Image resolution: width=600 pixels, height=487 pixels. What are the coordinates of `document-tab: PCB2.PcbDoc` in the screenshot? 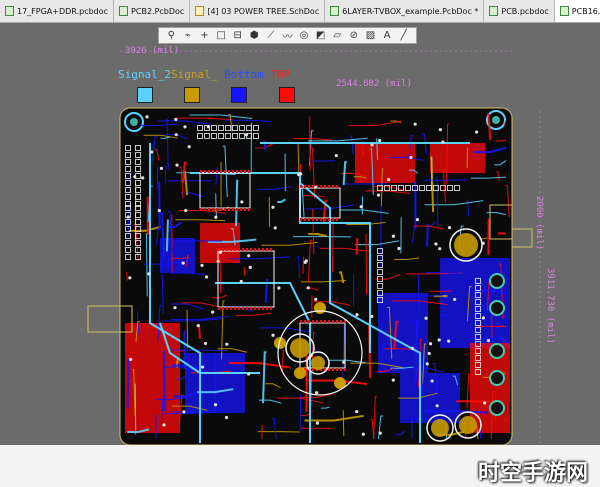 It's located at (152, 11).